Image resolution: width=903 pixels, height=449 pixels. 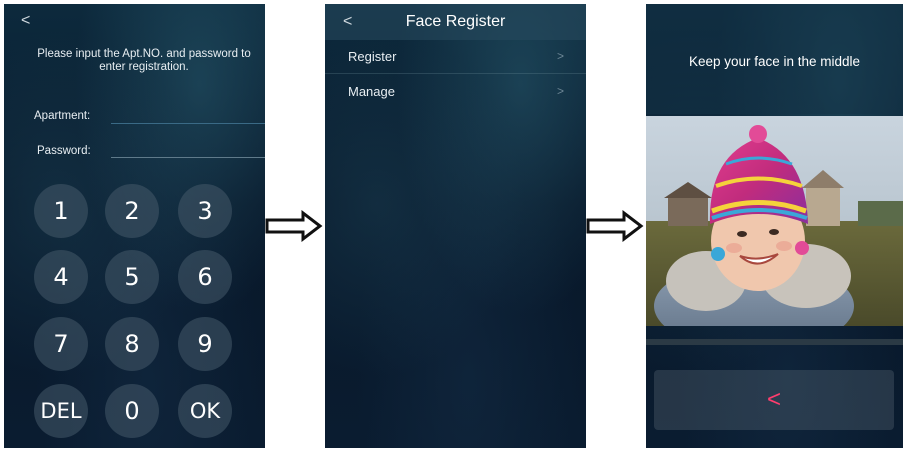 I want to click on divider, so click(x=455, y=73).